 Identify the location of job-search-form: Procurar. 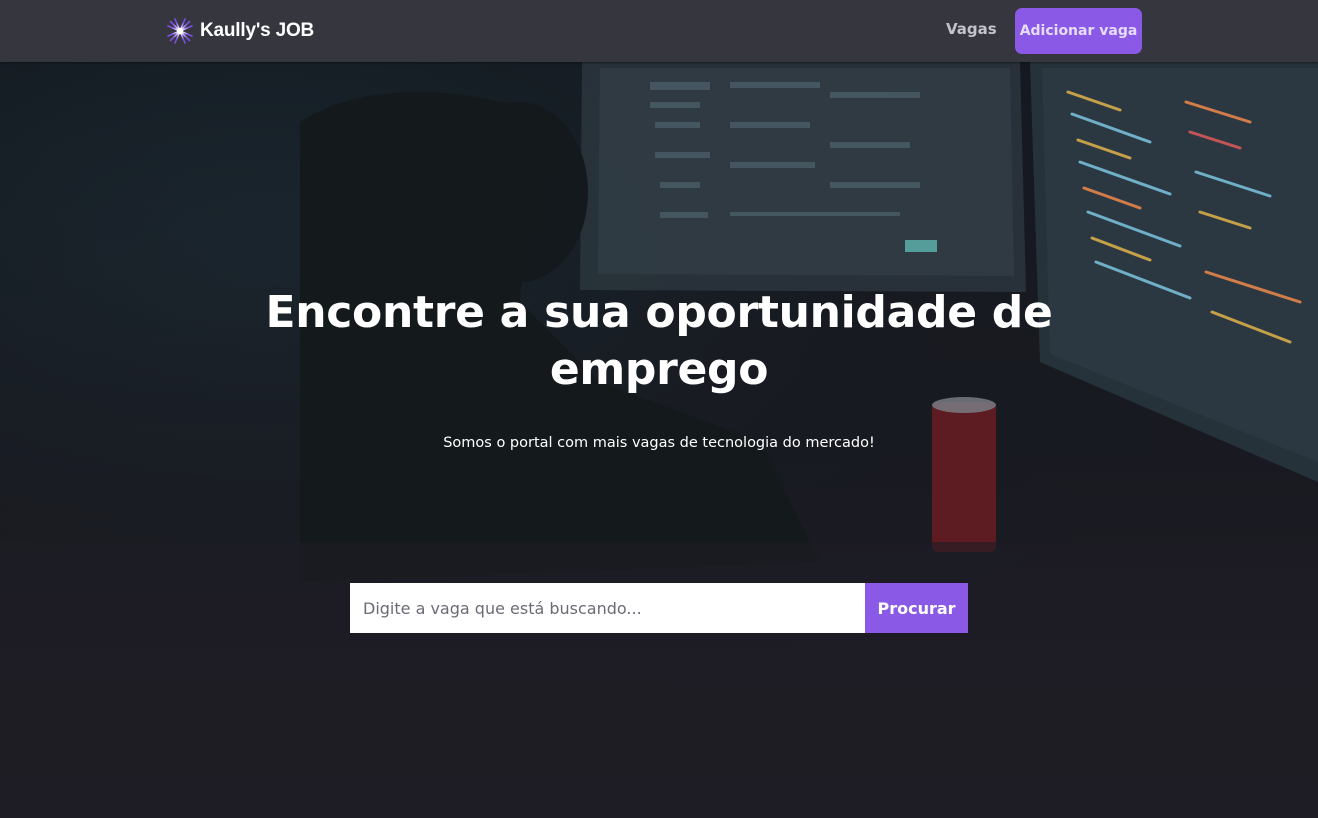
(659, 608).